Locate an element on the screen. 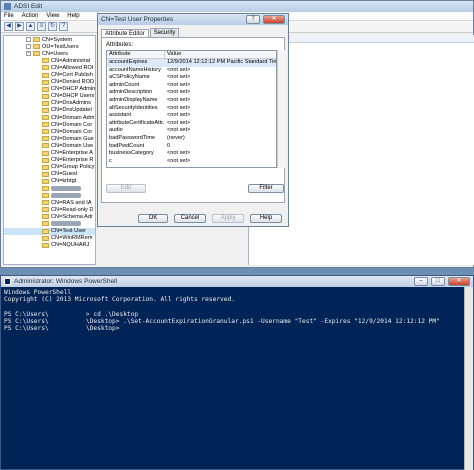 The height and width of the screenshot is (470, 474). tree-item: CN=Test User is located at coordinates (49, 231).